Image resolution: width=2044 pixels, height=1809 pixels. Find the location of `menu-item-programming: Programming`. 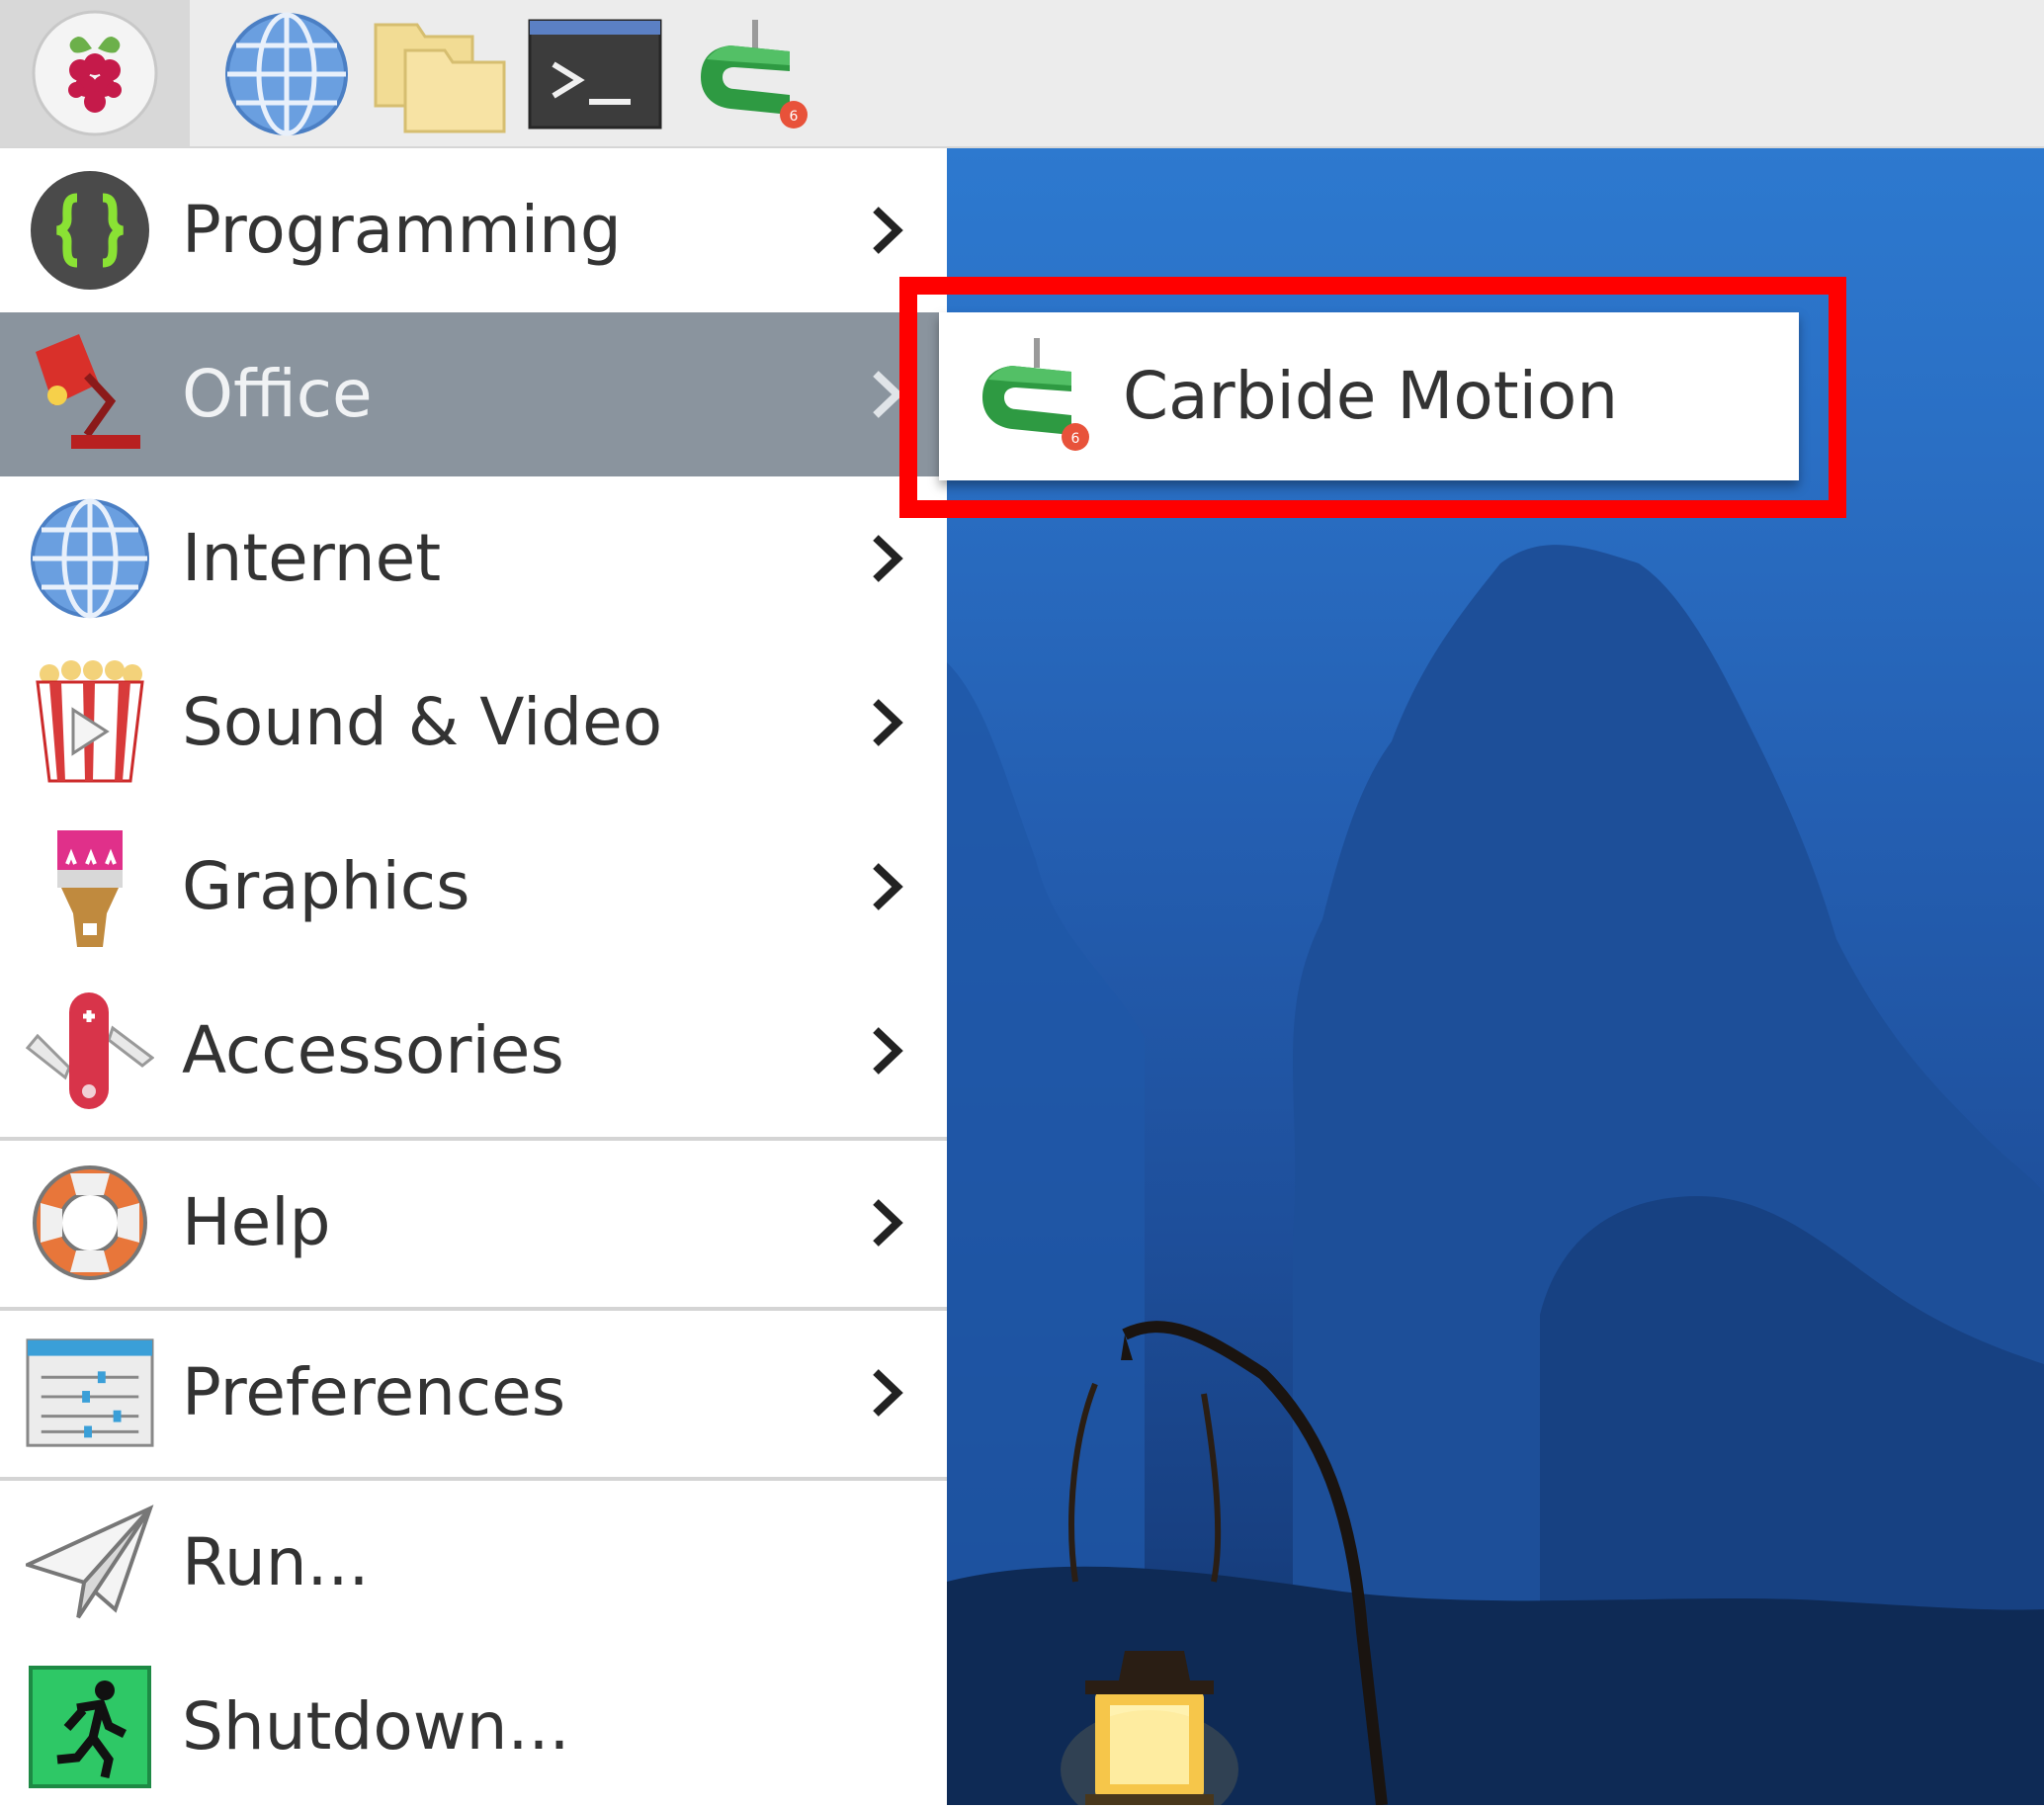

menu-item-programming: Programming is located at coordinates (473, 230).